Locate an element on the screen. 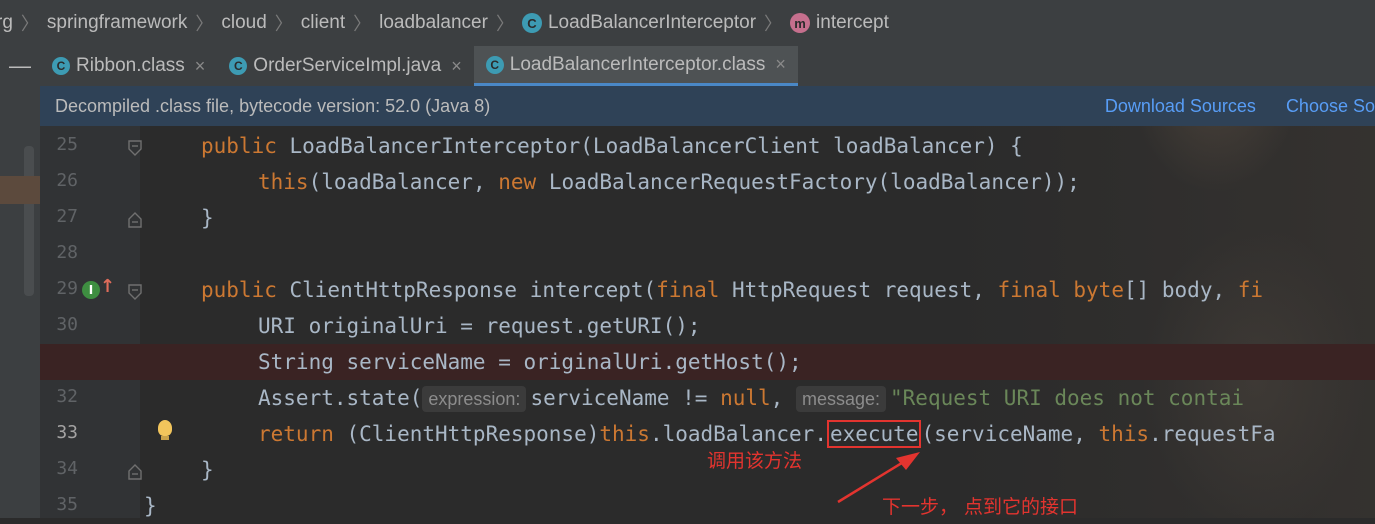 This screenshot has height=524, width=1375. code-text: (ClientHttpResponse) is located at coordinates (466, 434).